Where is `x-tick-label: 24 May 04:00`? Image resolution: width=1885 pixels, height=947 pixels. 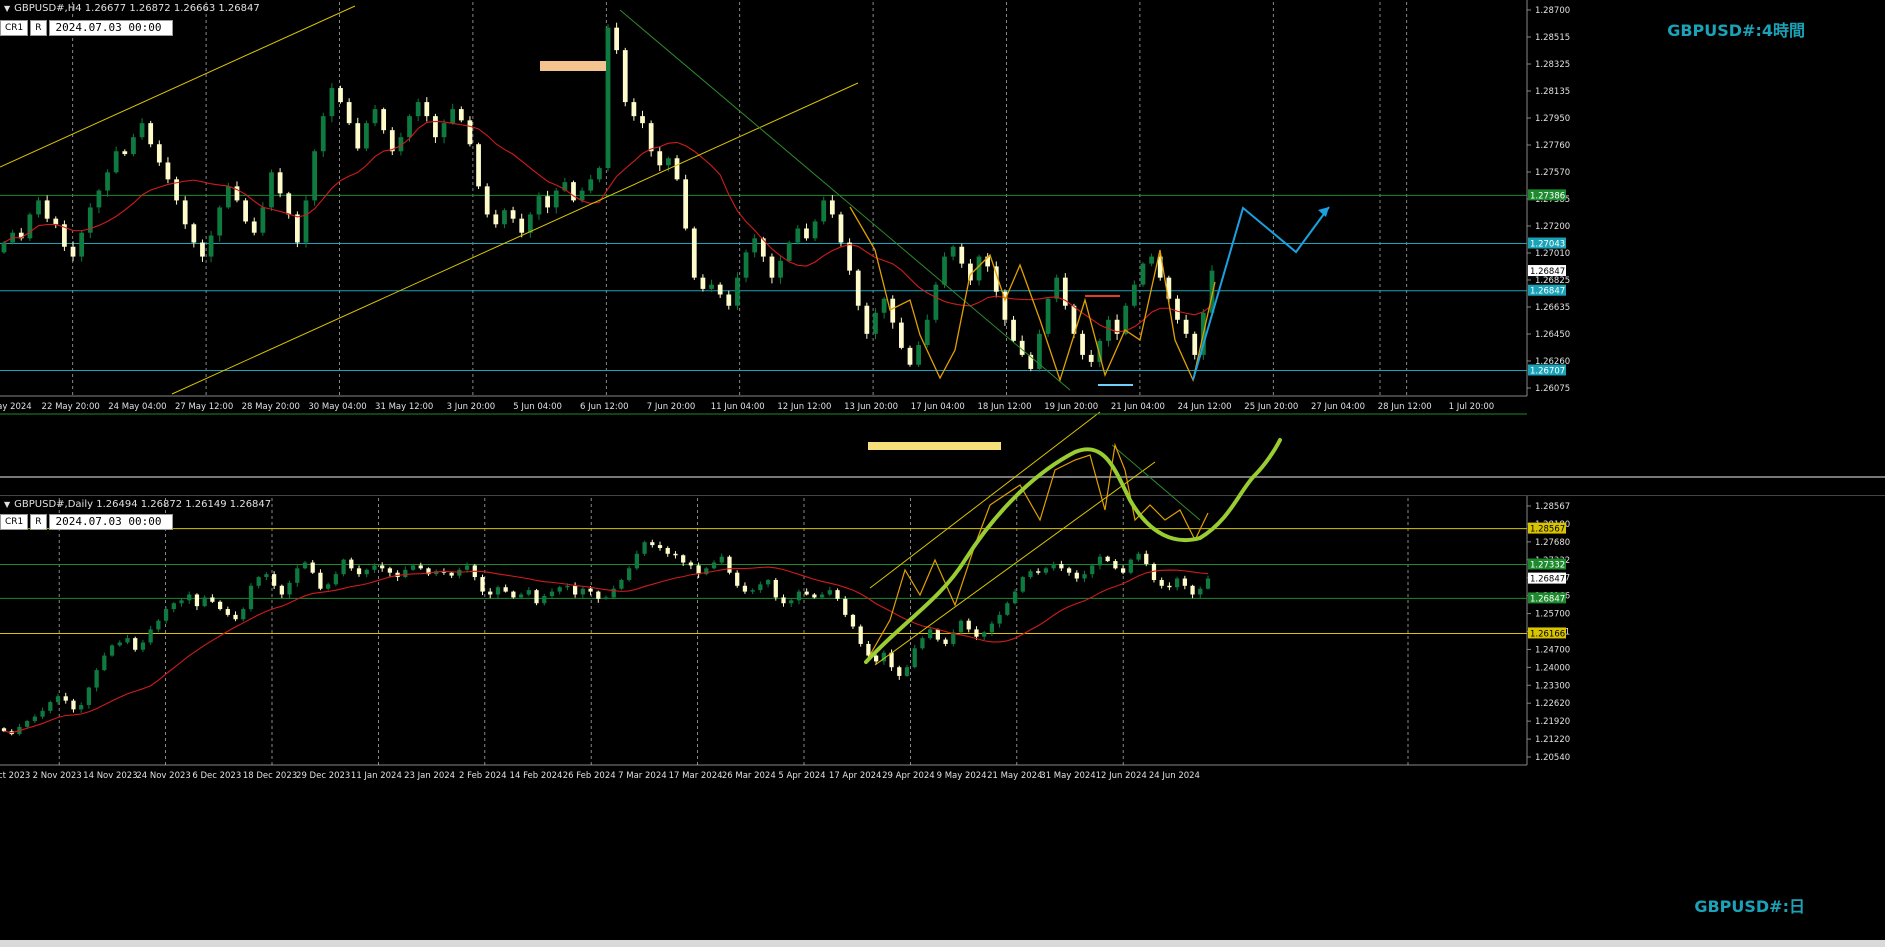
x-tick-label: 24 May 04:00 is located at coordinates (137, 407).